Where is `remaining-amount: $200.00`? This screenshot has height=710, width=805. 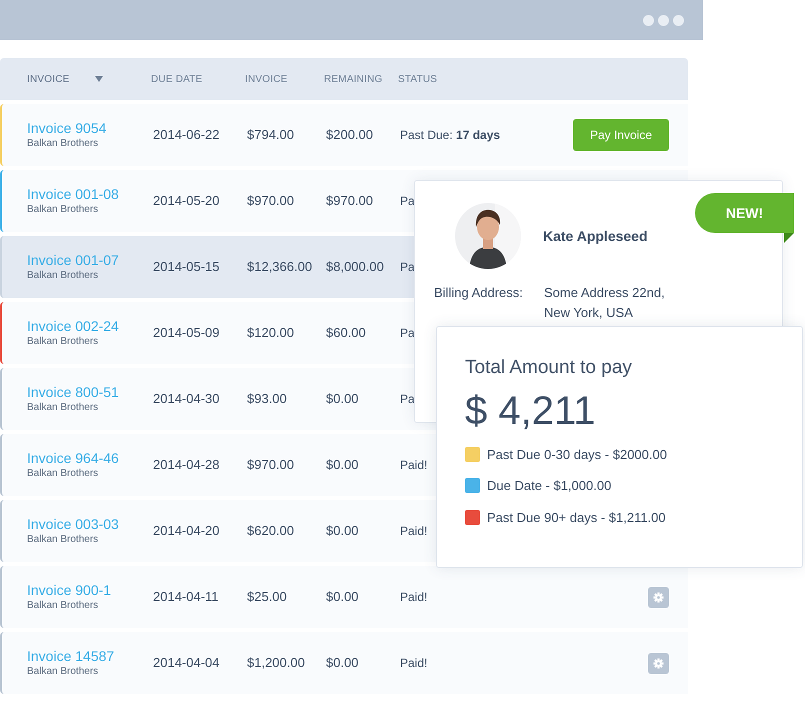
remaining-amount: $200.00 is located at coordinates (349, 134).